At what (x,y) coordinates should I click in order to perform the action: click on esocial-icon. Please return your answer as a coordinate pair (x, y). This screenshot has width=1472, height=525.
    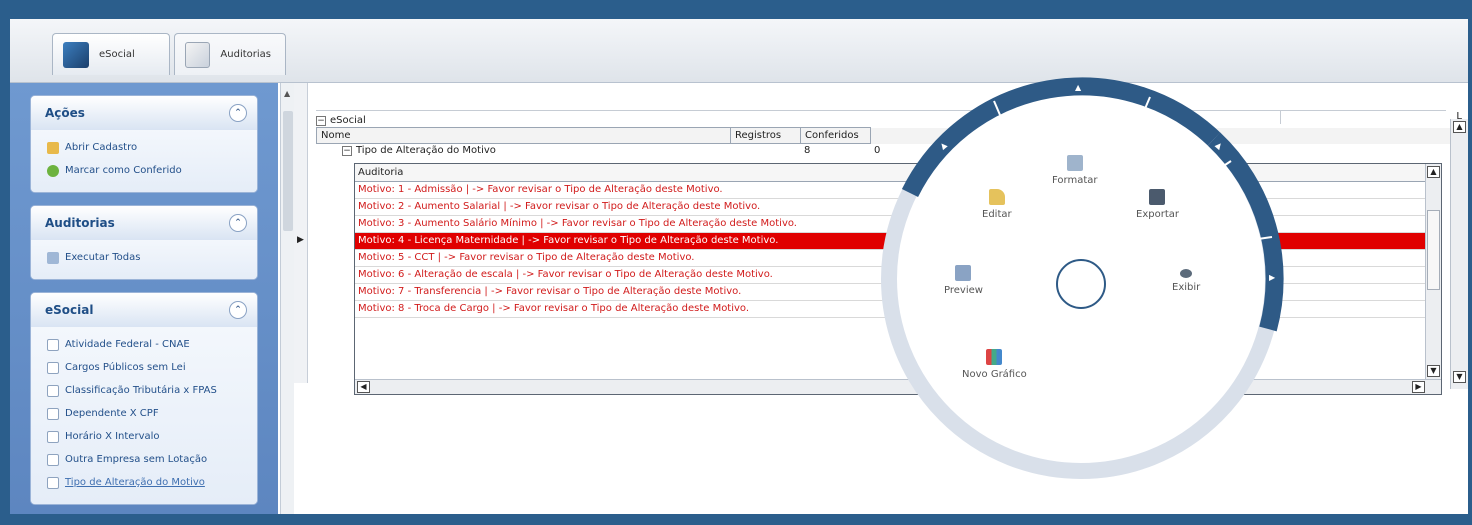
    Looking at the image, I should click on (76, 54).